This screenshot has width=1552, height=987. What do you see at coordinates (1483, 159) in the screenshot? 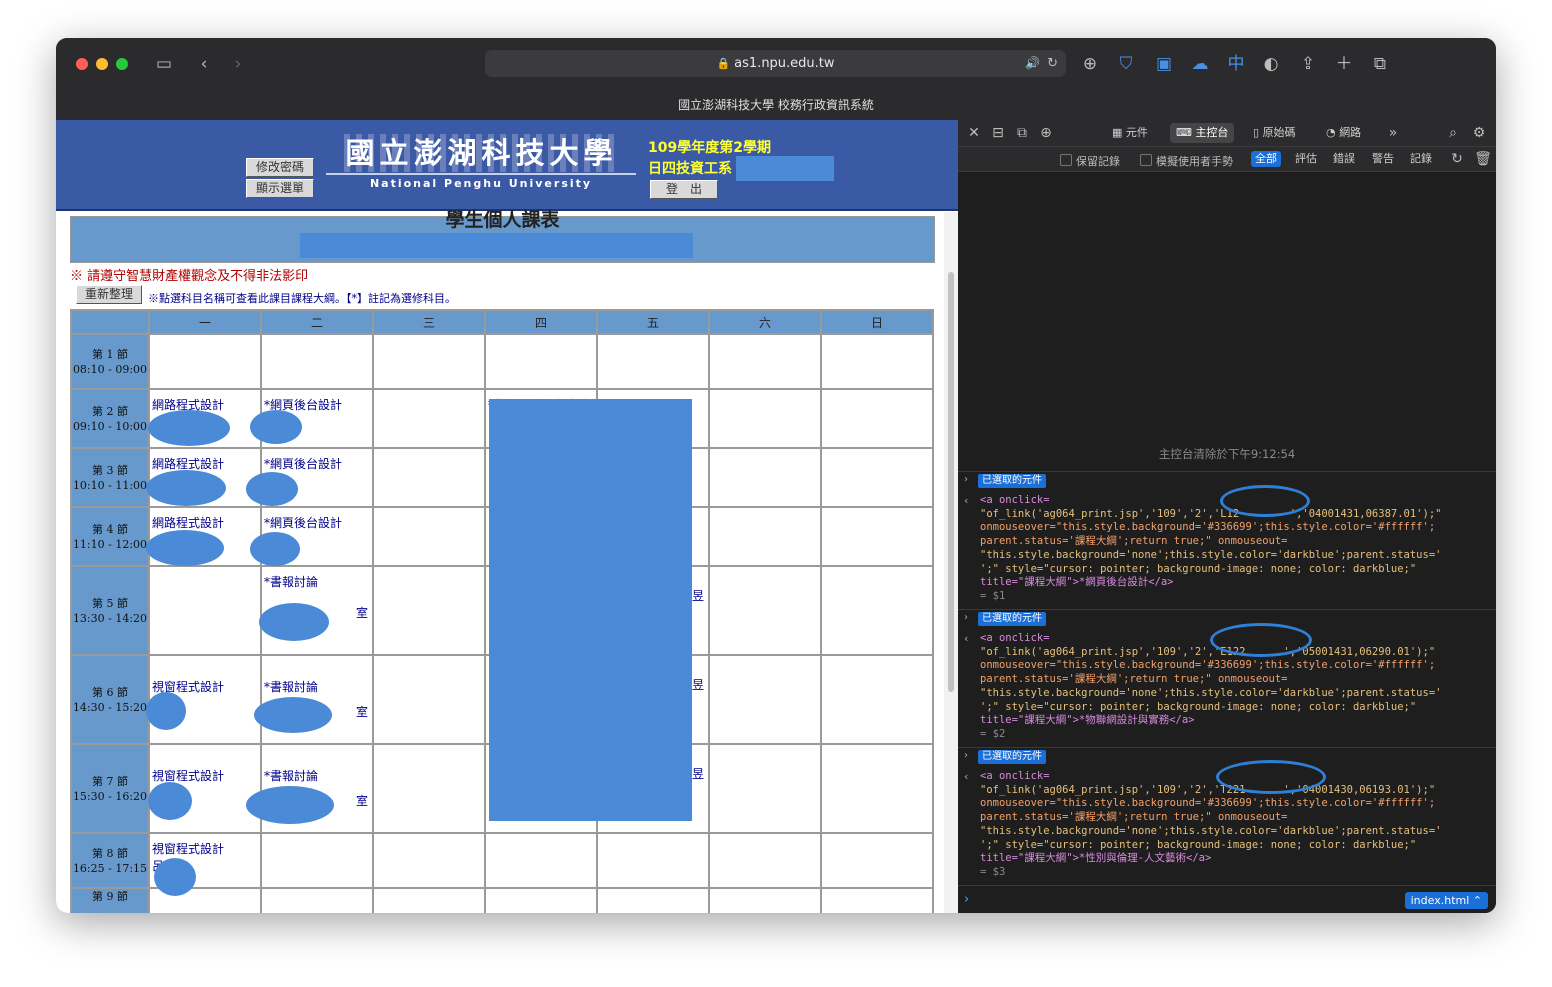
I see `trash-icon: 🗑` at bounding box center [1483, 159].